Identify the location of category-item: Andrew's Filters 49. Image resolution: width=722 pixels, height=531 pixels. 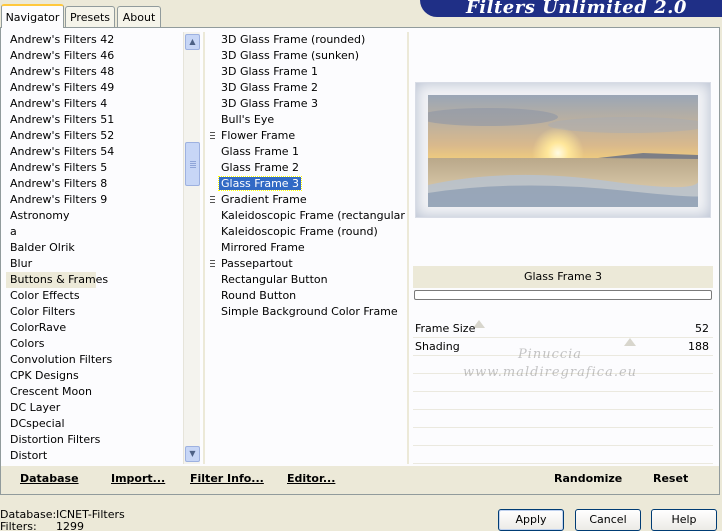
(94, 88).